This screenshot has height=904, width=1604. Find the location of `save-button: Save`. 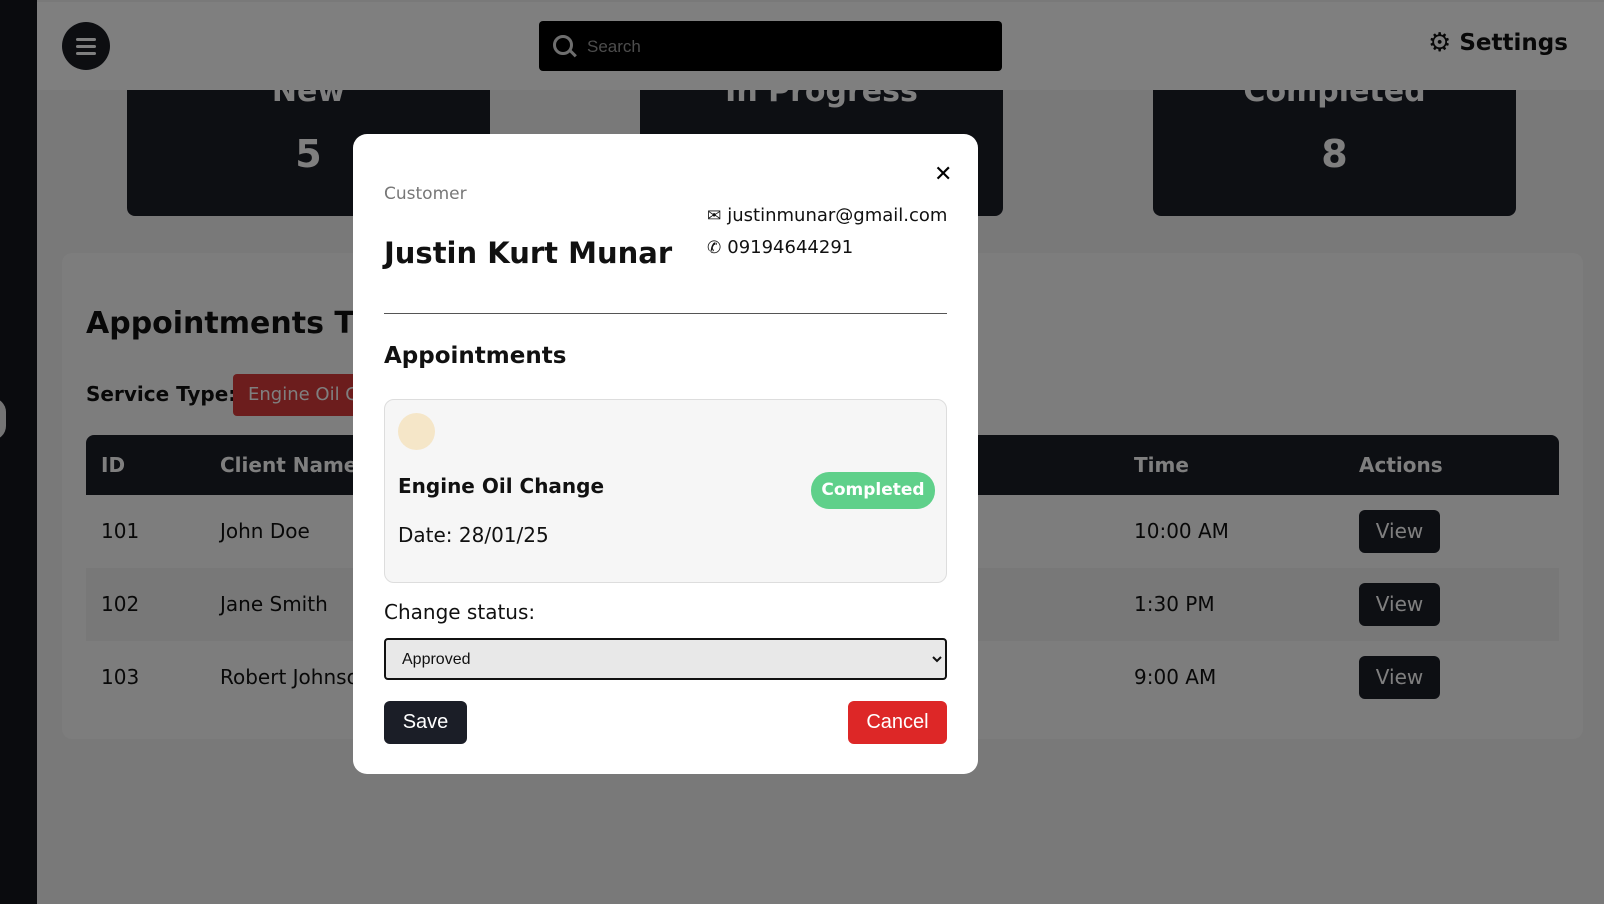

save-button: Save is located at coordinates (425, 722).